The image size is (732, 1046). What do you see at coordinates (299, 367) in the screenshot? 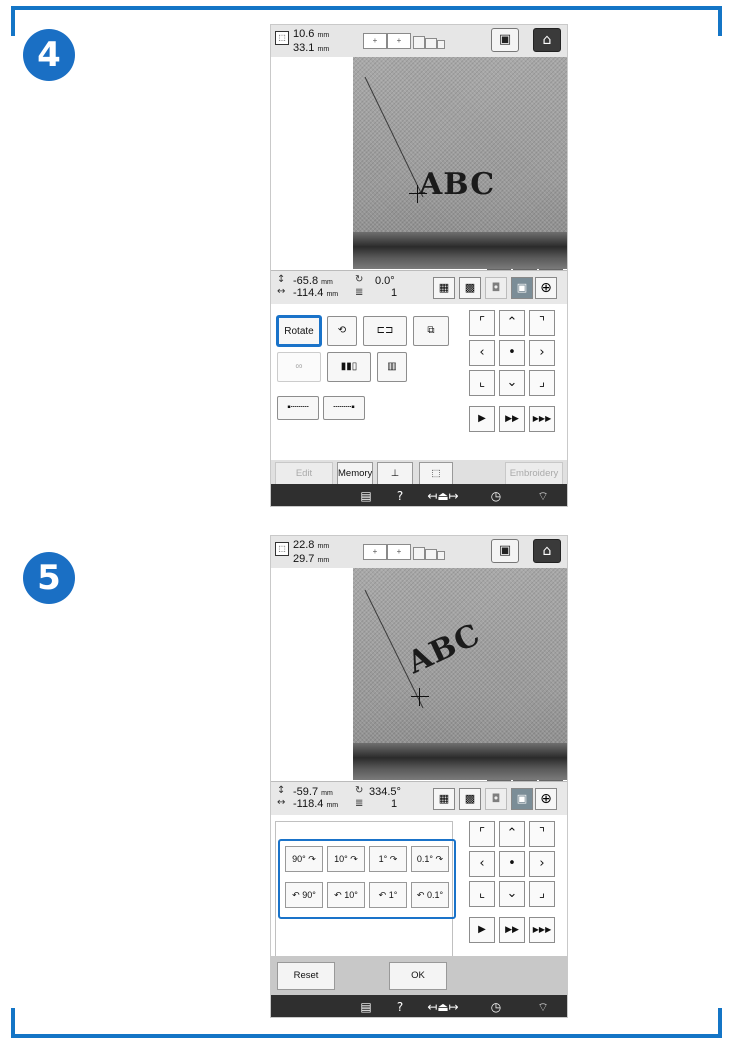
I see `color-button: ∞` at bounding box center [299, 367].